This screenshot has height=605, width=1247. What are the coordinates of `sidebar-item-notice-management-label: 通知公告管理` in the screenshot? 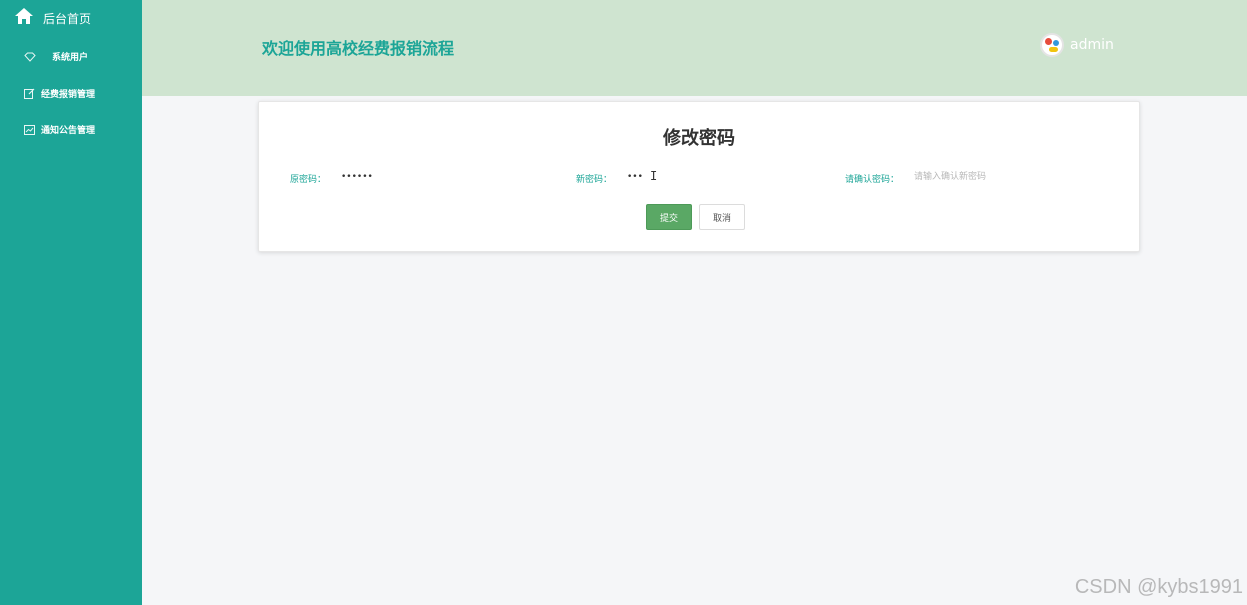 It's located at (68, 130).